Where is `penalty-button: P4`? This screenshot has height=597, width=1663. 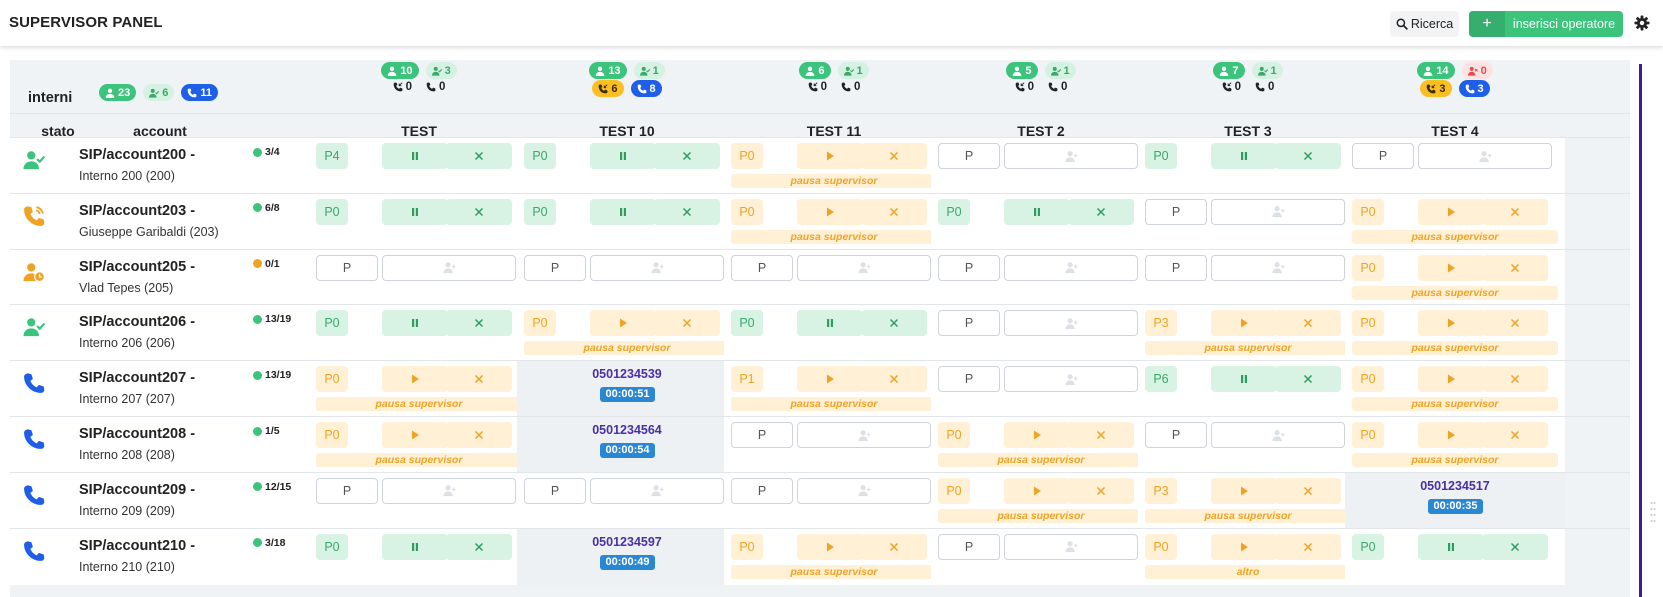 penalty-button: P4 is located at coordinates (332, 156).